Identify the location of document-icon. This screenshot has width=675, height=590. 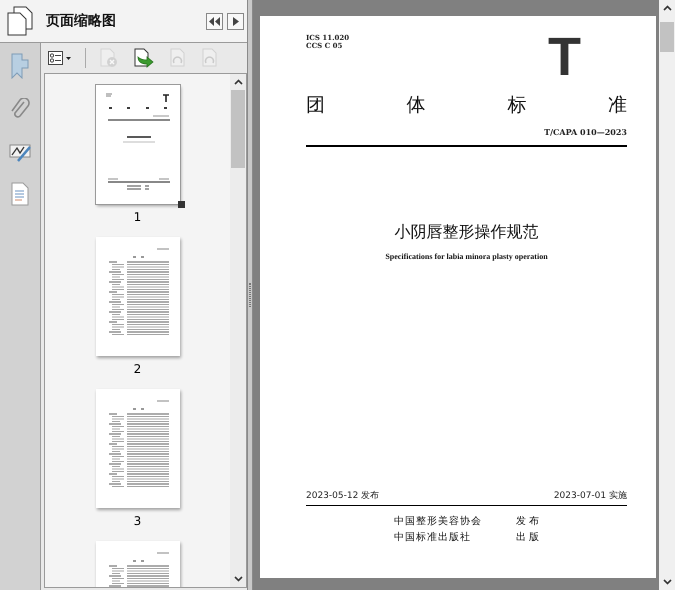
(20, 194).